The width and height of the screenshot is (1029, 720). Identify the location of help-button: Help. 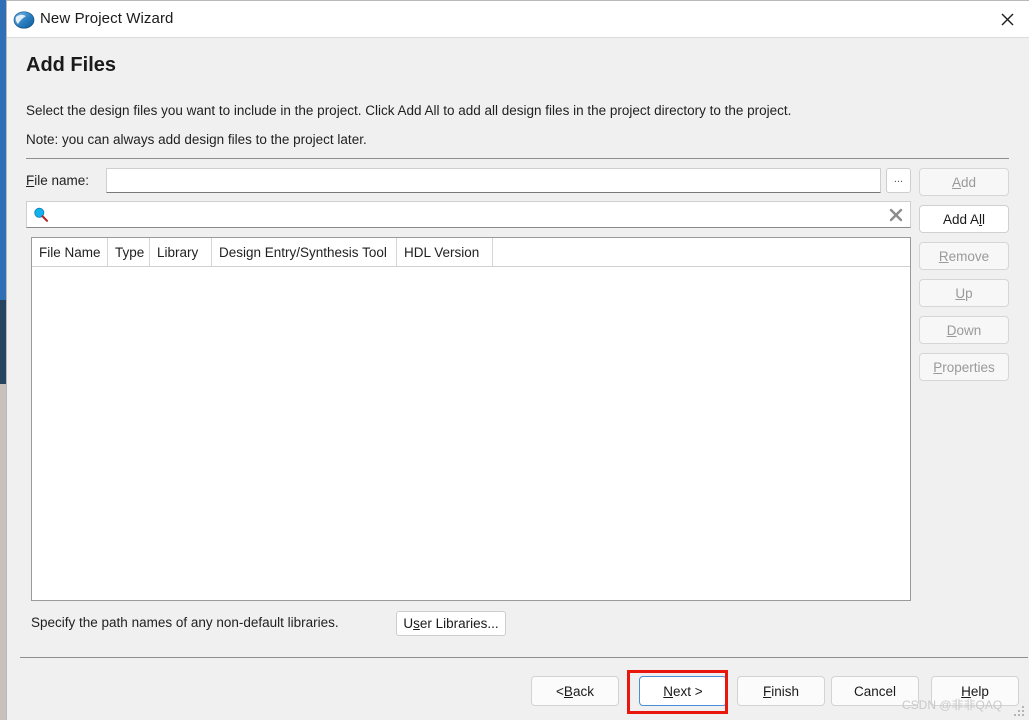
(975, 691).